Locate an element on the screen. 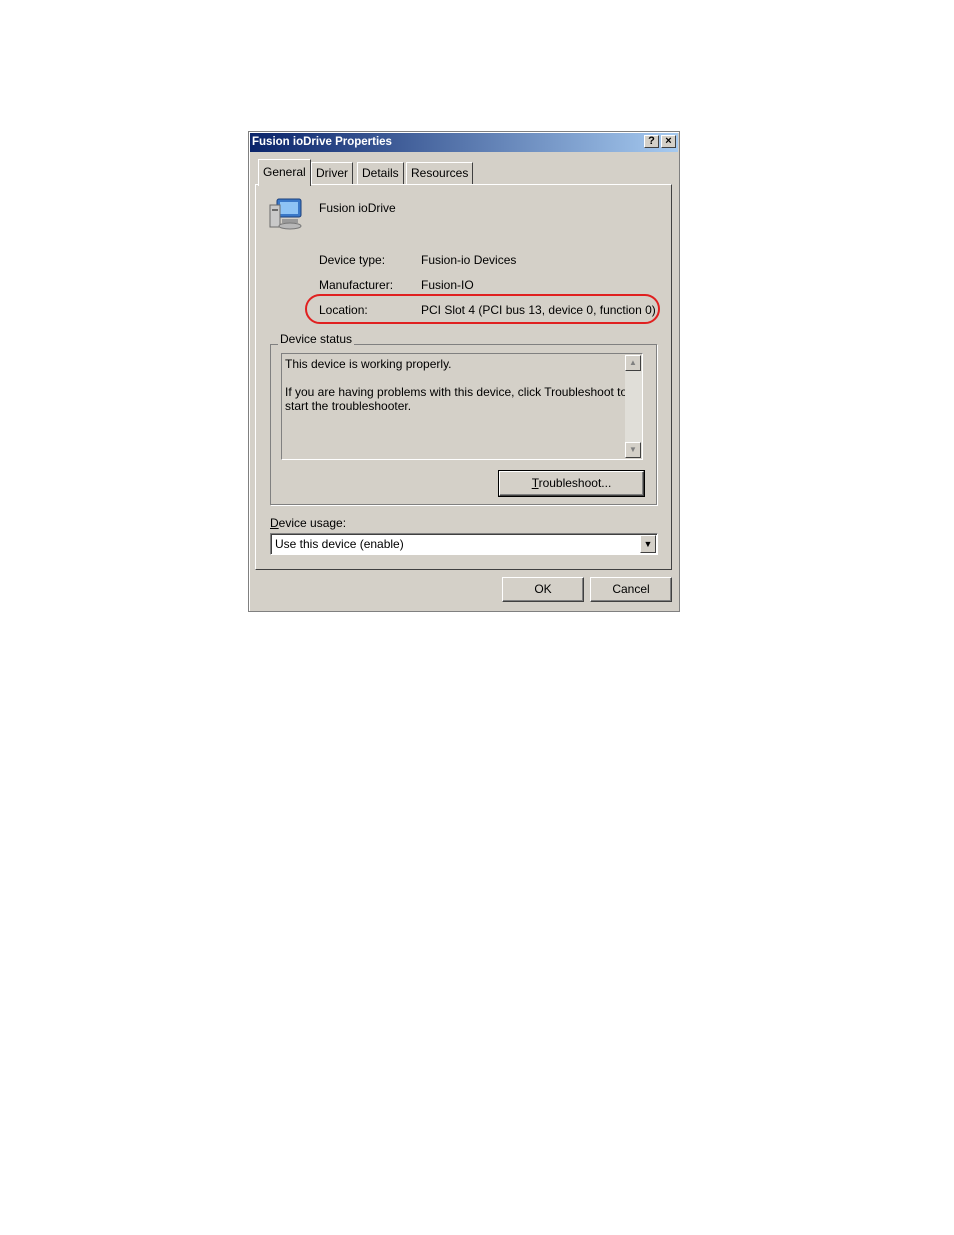  chevron-down-icon: ▼ is located at coordinates (648, 544).